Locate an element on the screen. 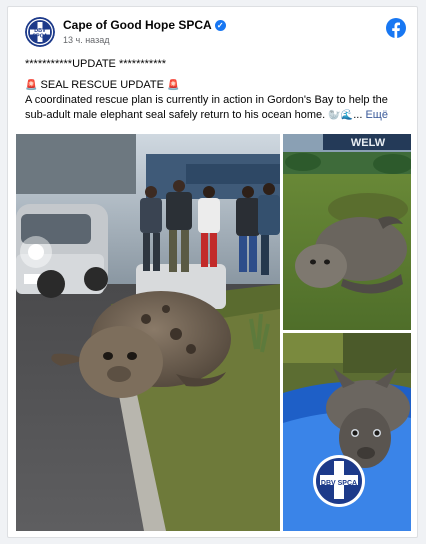 The width and height of the screenshot is (426, 544). post-timestamp: 13 ч. назад is located at coordinates (86, 40).